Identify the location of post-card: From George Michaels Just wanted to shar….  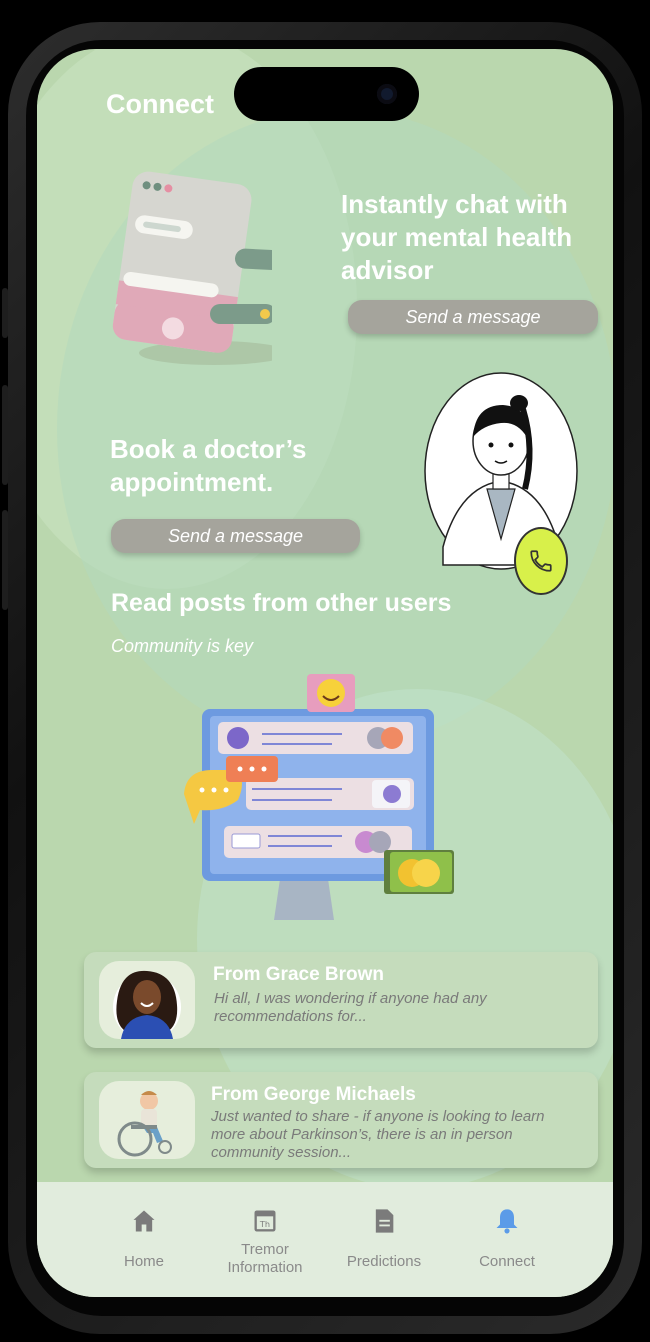
(341, 1120).